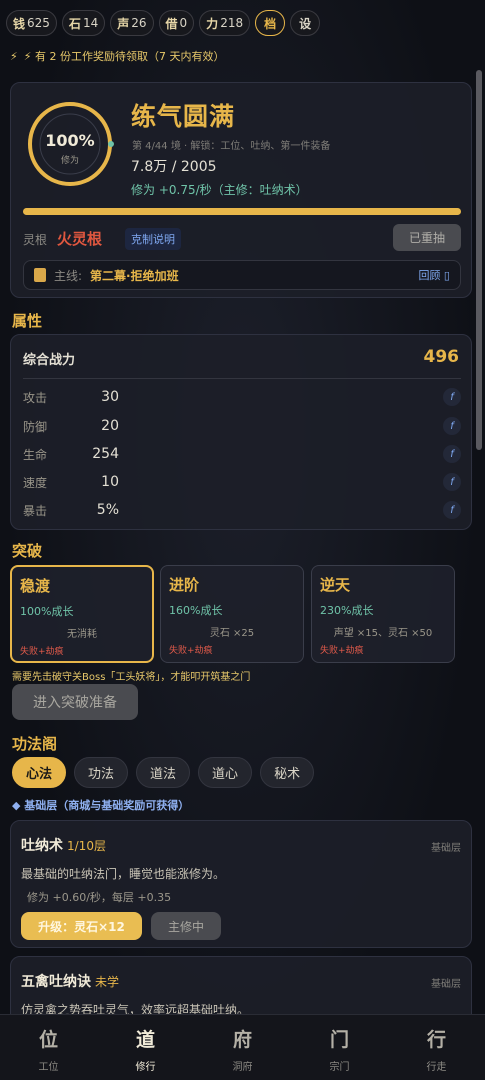 Image resolution: width=485 pixels, height=1080 pixels. What do you see at coordinates (68, 275) in the screenshot?
I see `mainline-prefix: 主线:` at bounding box center [68, 275].